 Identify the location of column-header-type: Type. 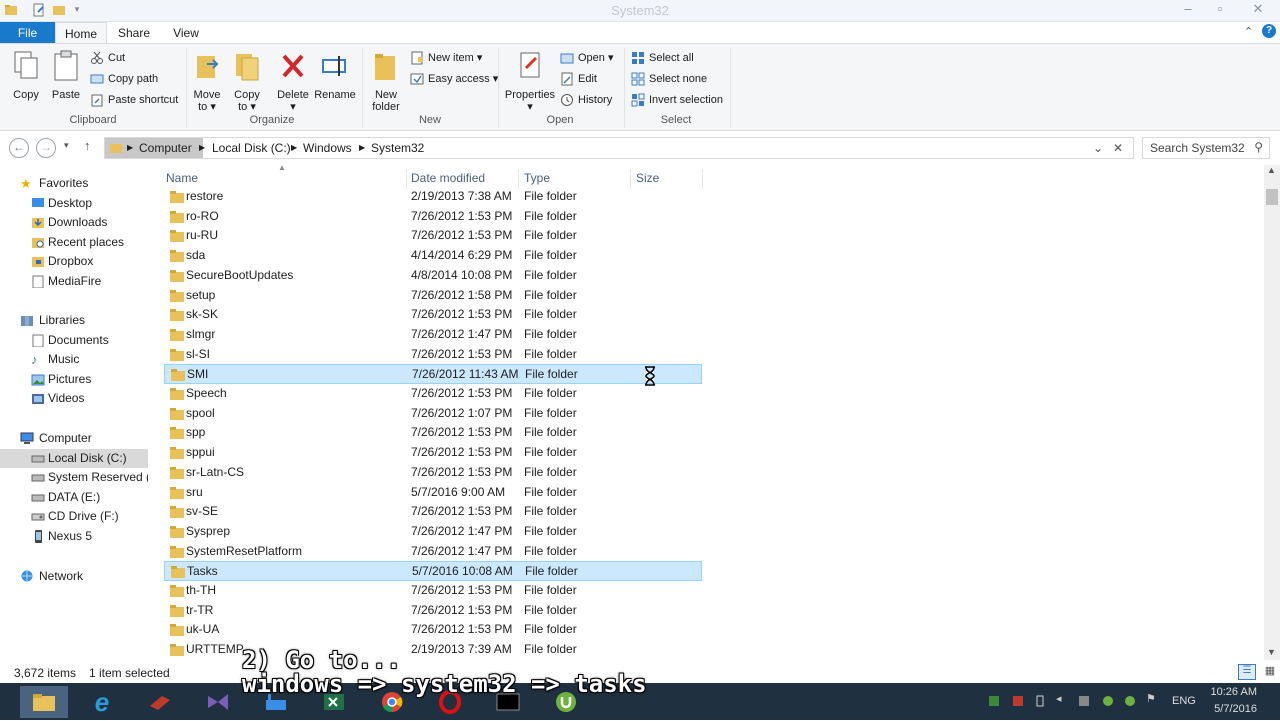
(537, 178).